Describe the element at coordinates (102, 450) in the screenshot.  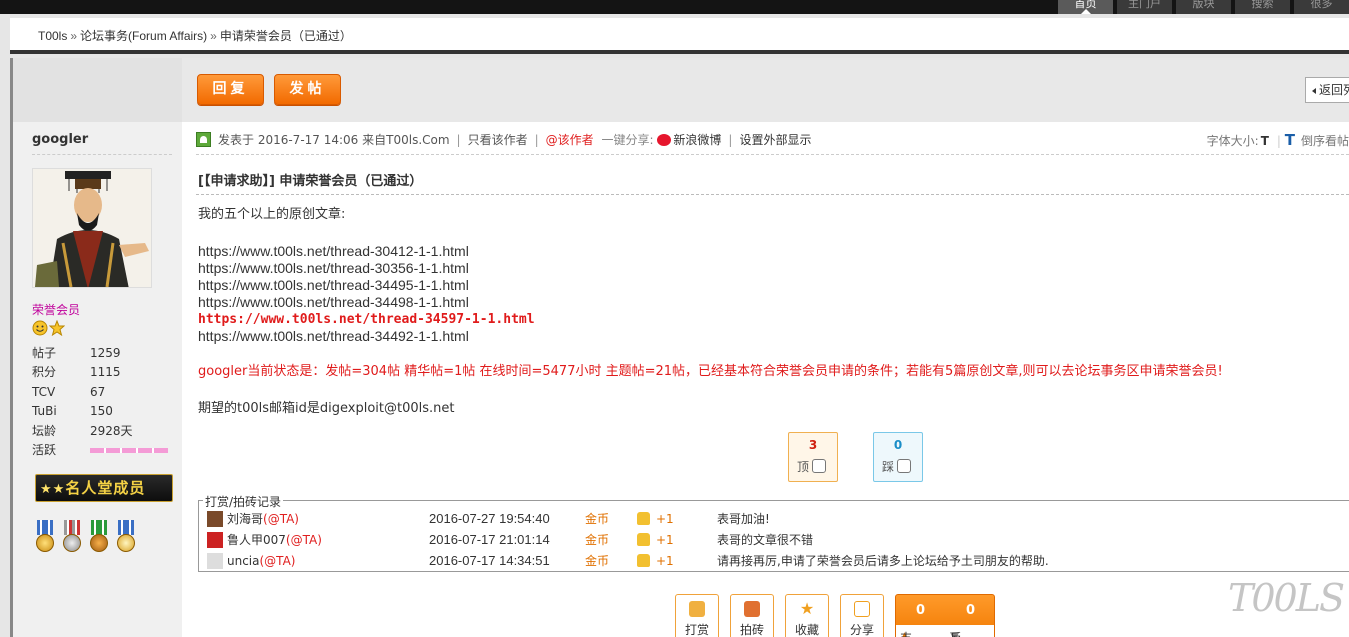
I see `stat-activity: 活跃` at that location.